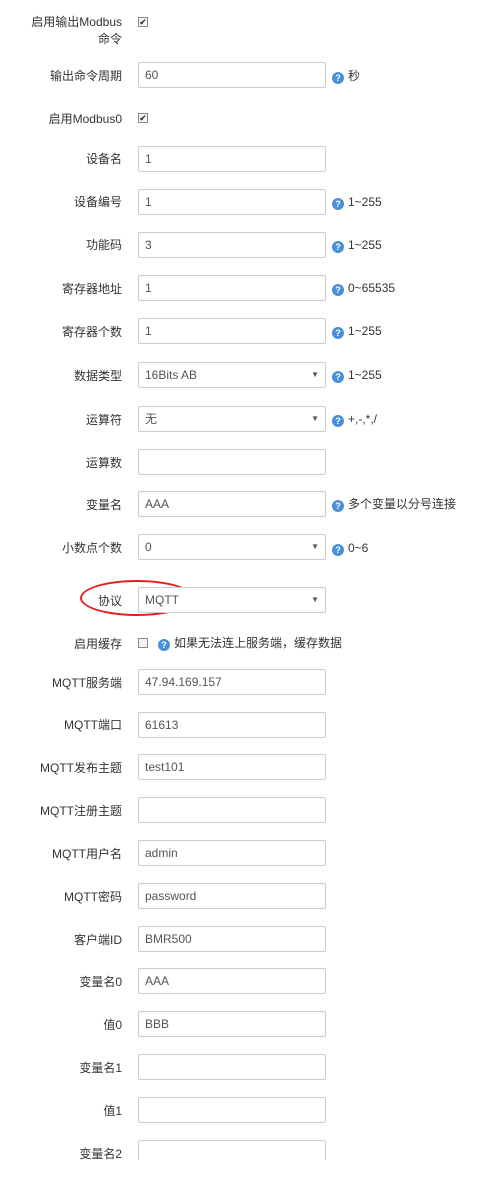 The image size is (480, 1202). I want to click on data-type-hint: ? 1~255, so click(357, 375).